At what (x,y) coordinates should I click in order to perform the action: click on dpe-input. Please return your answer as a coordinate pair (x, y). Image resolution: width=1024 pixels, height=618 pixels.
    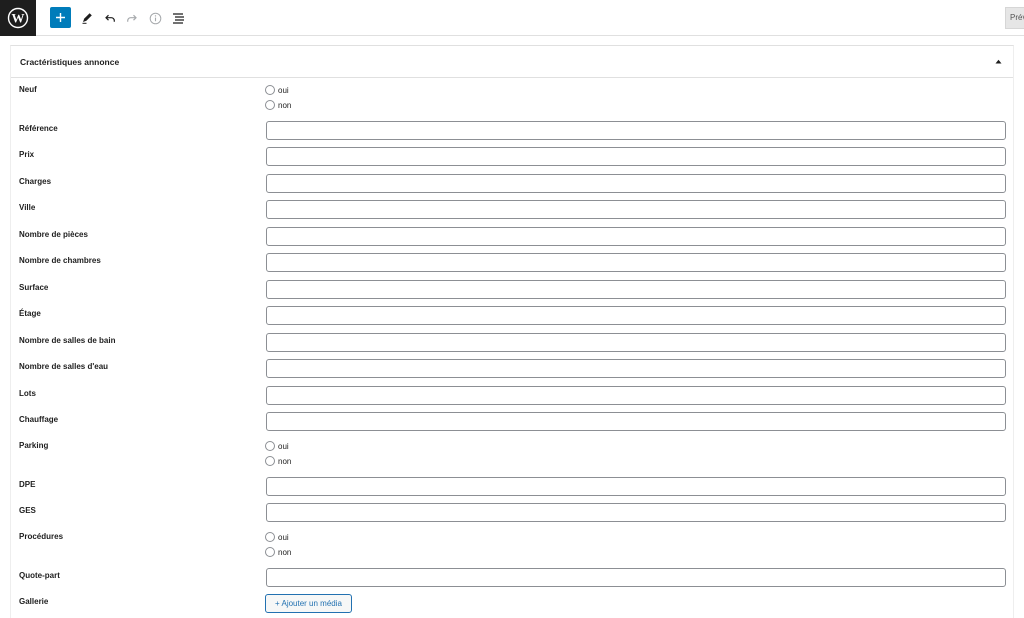
    Looking at the image, I should click on (636, 486).